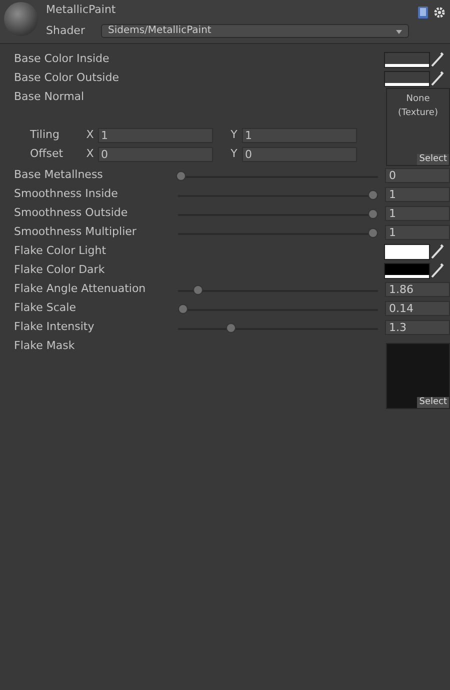 The height and width of the screenshot is (690, 450). What do you see at coordinates (66, 194) in the screenshot?
I see `property-label: Smoothness Inside` at bounding box center [66, 194].